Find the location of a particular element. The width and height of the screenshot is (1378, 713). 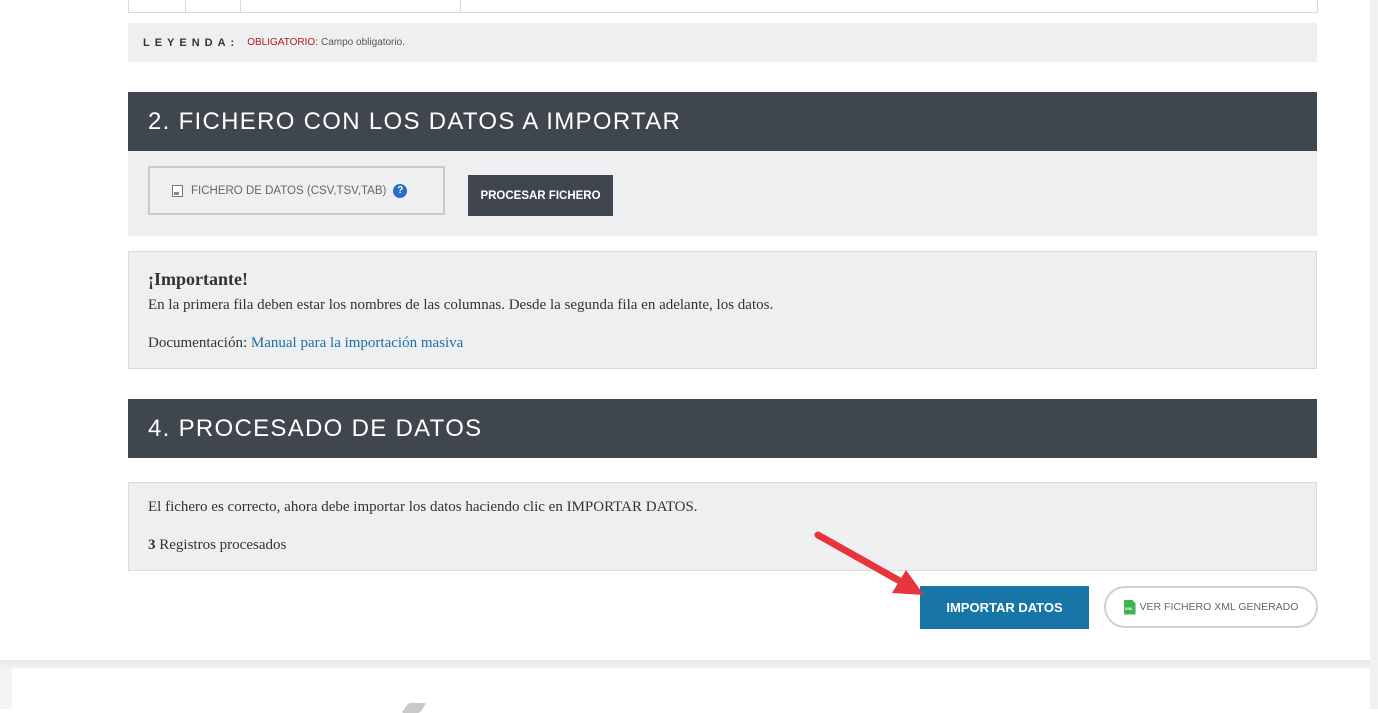

data-file-input: FICHERO DE DATOS (CSV,TSV,TAB) ? is located at coordinates (296, 190).